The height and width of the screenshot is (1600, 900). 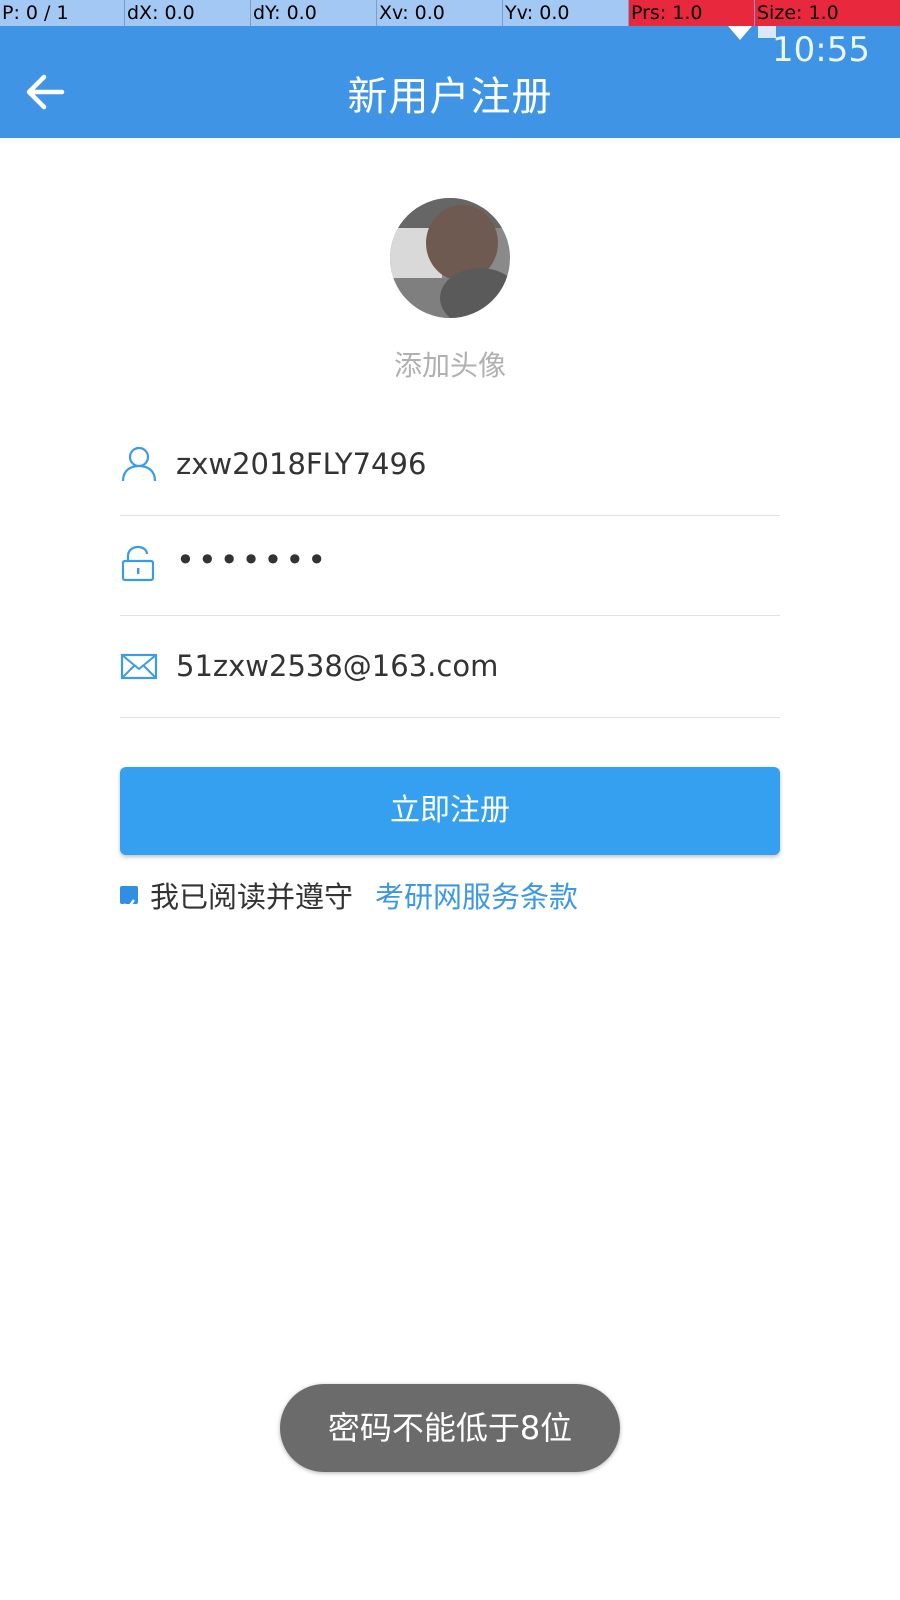 I want to click on username-input, so click(x=471, y=464).